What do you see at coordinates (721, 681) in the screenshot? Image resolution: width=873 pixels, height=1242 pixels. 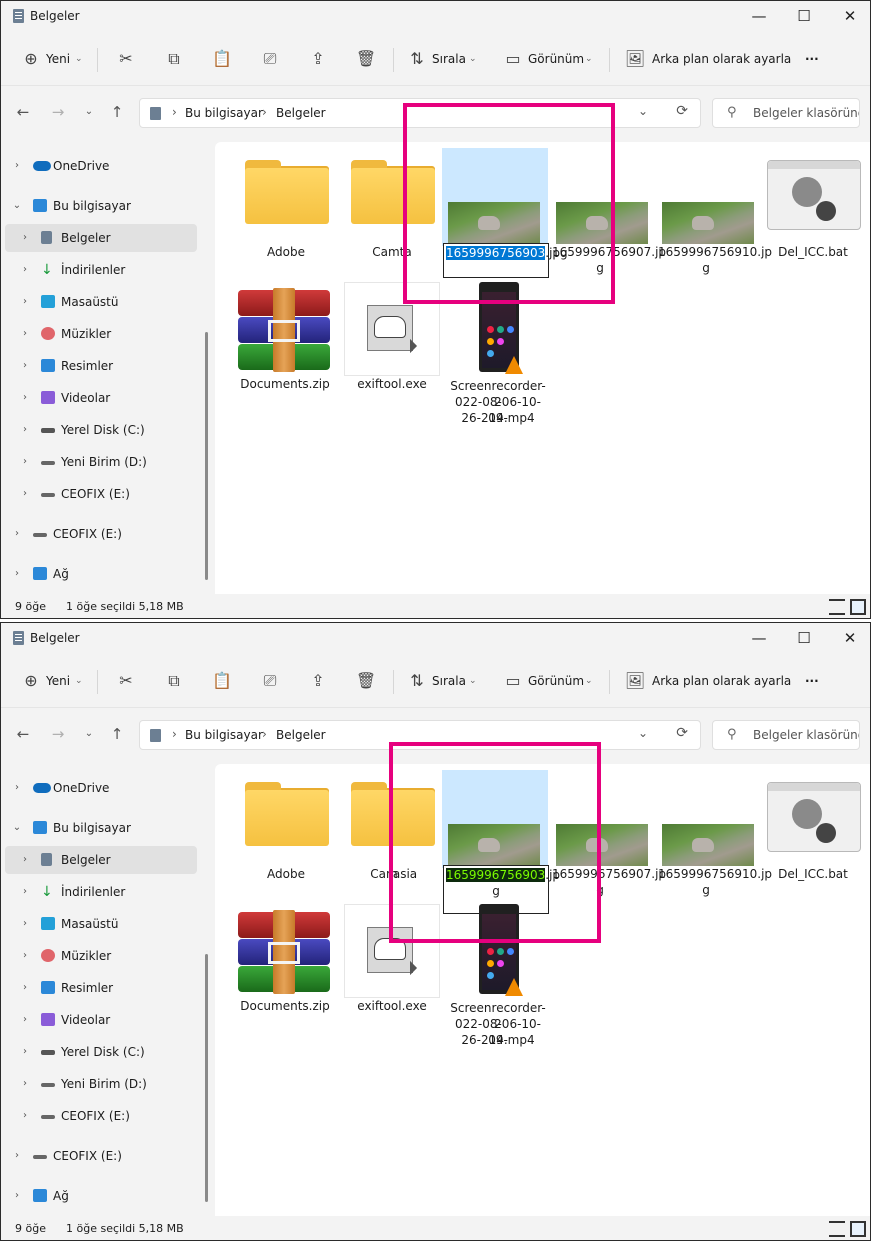 I see `set-background-button: Arka plan olarak ayarla` at bounding box center [721, 681].